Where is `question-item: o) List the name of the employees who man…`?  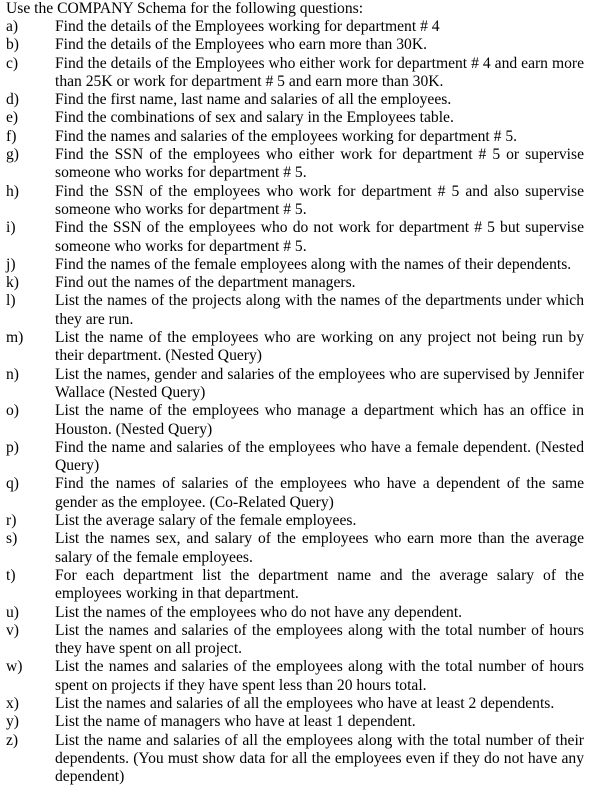 question-item: o) List the name of the employees who man… is located at coordinates (295, 420).